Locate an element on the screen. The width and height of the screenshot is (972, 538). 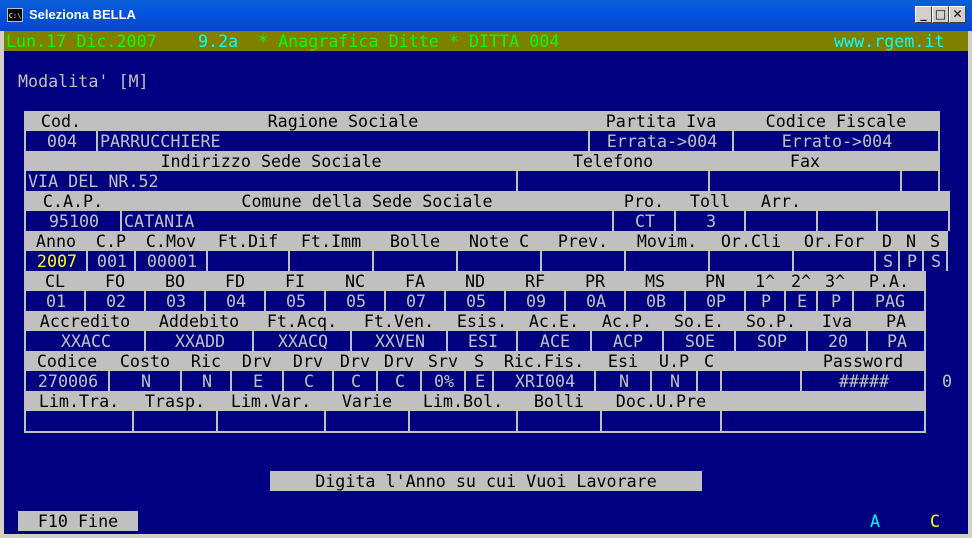
title-bar: C:\ Seleziona BELLA _ □ ✕ is located at coordinates (486, 15).